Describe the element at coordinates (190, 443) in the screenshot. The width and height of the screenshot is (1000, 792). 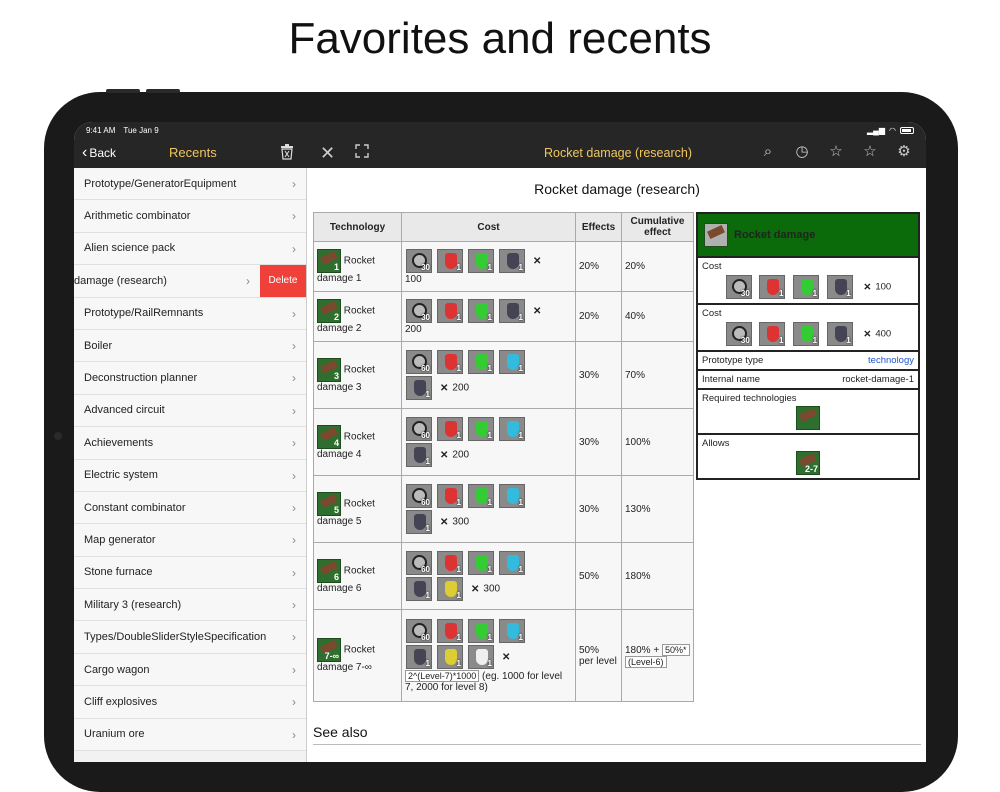
I see `list-item: Achievements ›` at that location.